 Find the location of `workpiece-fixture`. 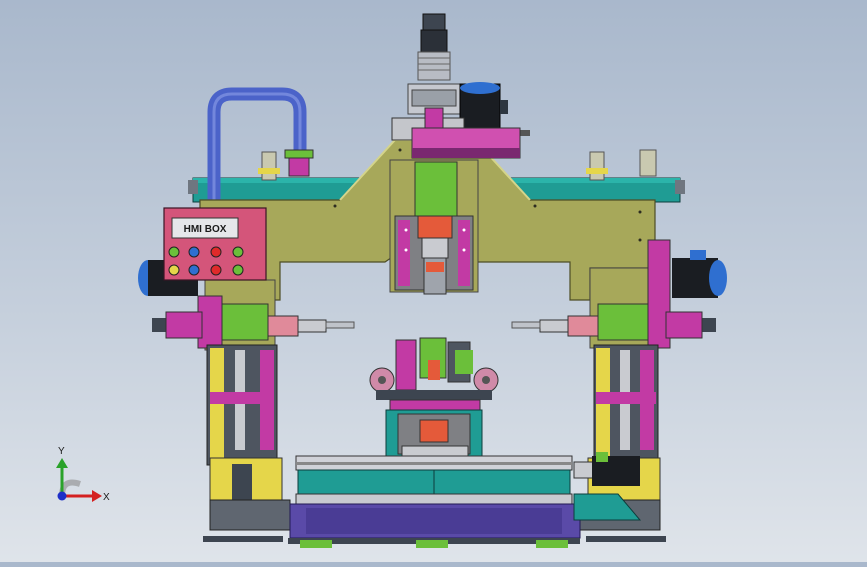

workpiece-fixture is located at coordinates (434, 400).